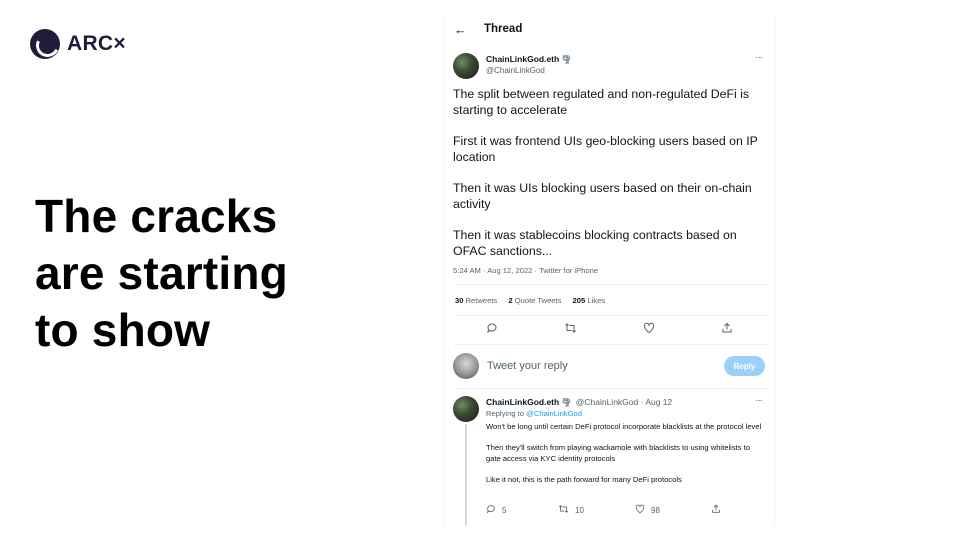  What do you see at coordinates (527, 366) in the screenshot?
I see `reply-input: Tweet your reply` at bounding box center [527, 366].